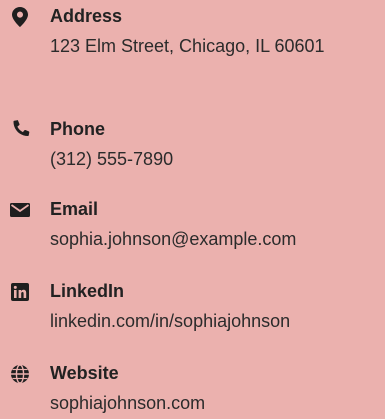 The image size is (385, 419). What do you see at coordinates (84, 373) in the screenshot?
I see `contact-label-website: Website` at bounding box center [84, 373].